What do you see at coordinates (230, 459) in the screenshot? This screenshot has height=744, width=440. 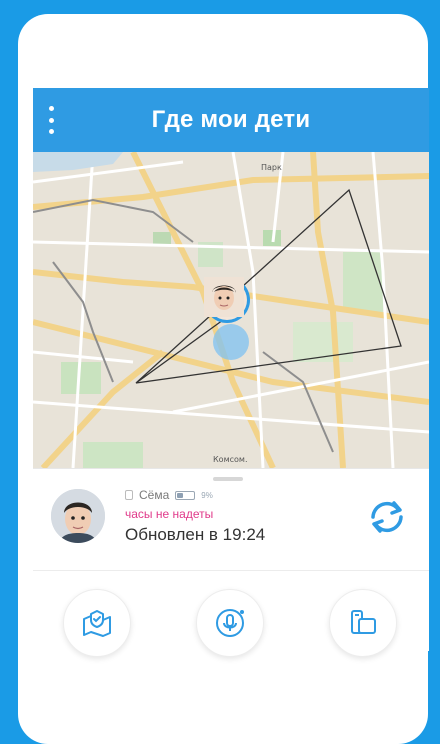 I see `svg-text: Комсом.` at bounding box center [230, 459].